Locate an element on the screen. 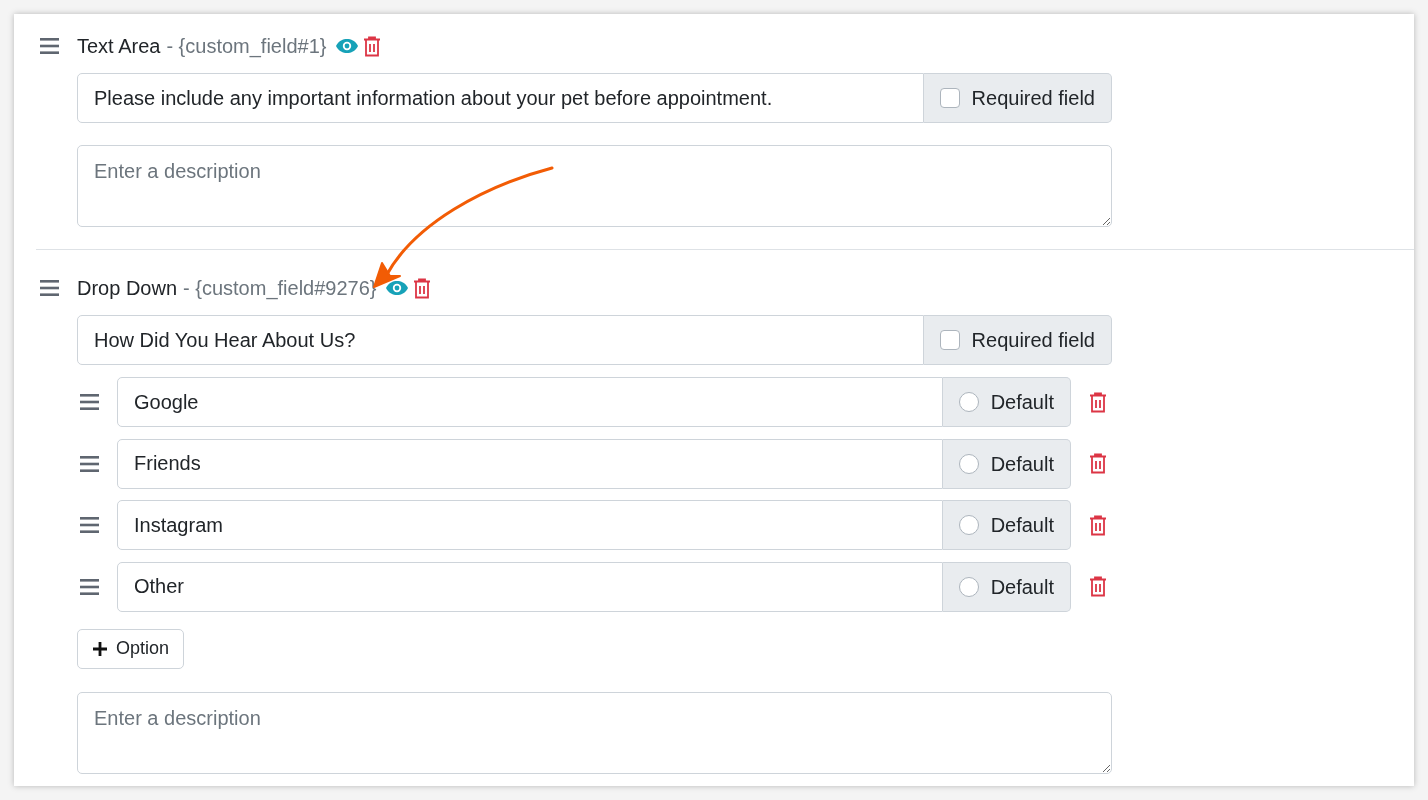  option-field: Other is located at coordinates (530, 586).